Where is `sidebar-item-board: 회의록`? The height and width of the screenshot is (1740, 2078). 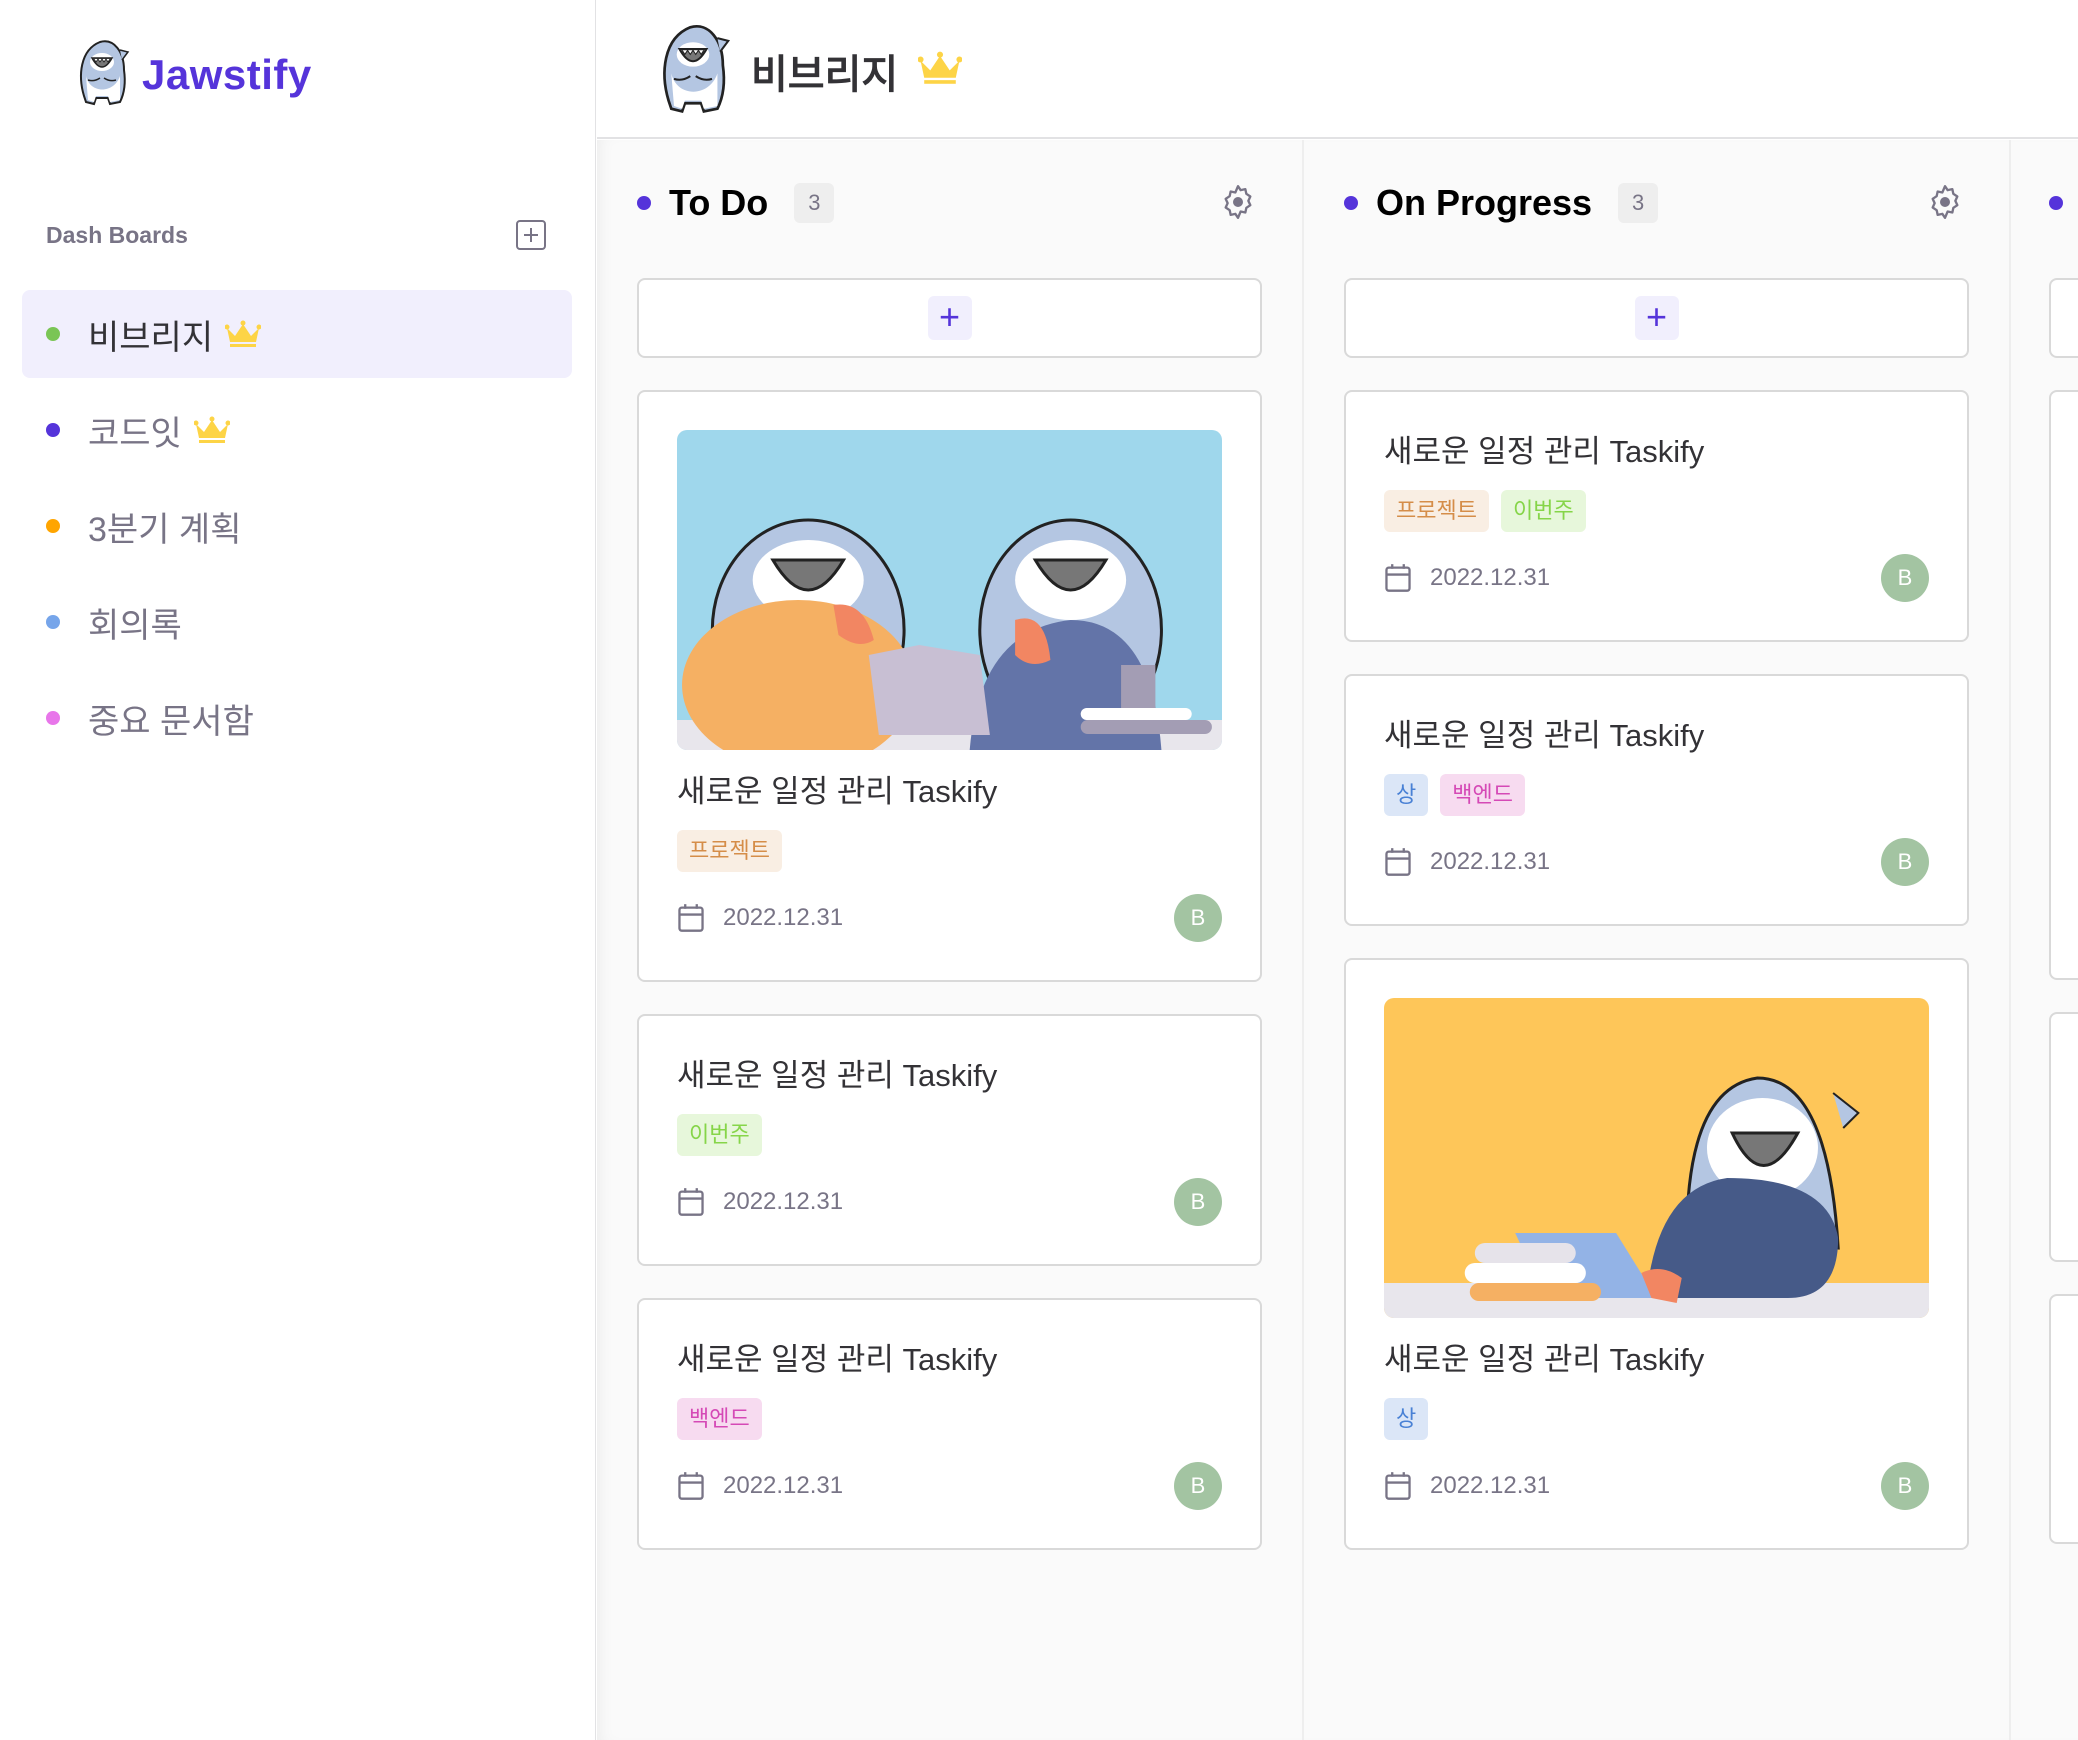
sidebar-item-board: 회의록 is located at coordinates (297, 622).